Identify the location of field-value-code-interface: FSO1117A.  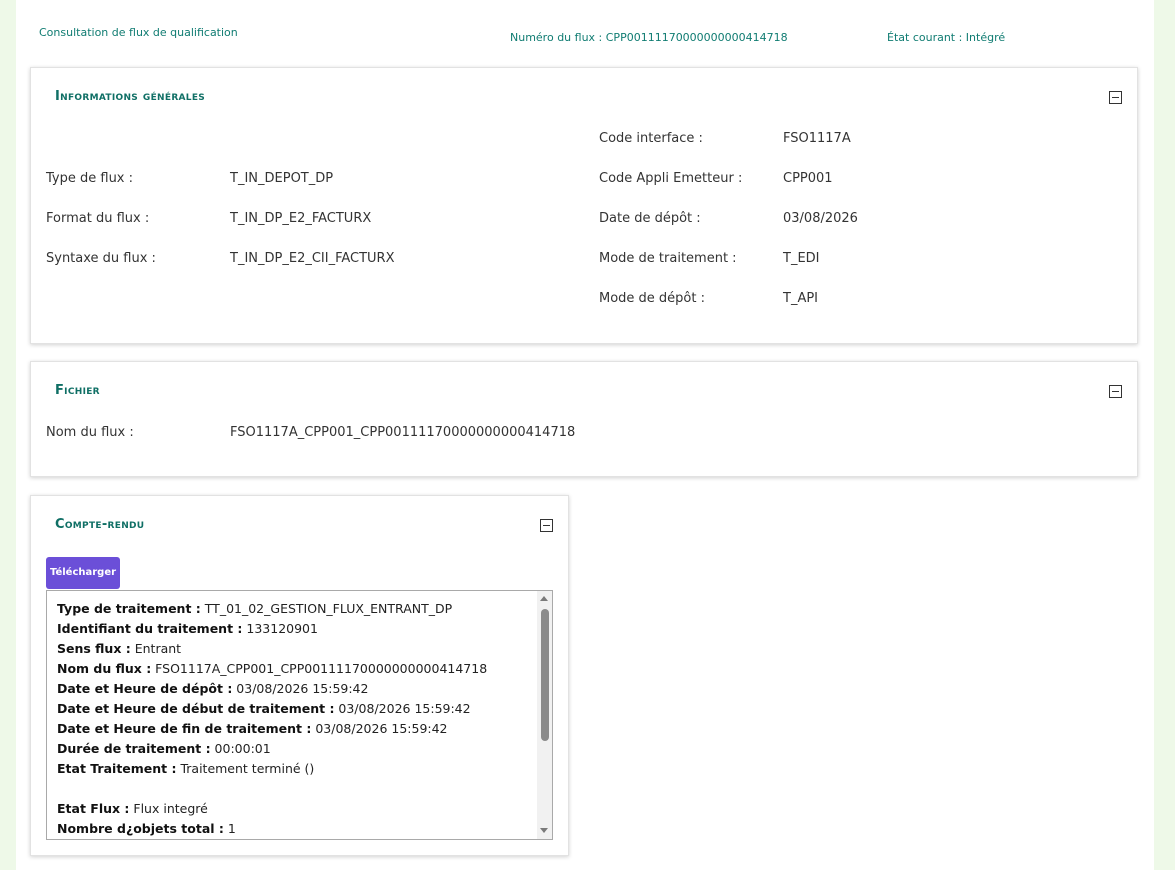
(817, 138).